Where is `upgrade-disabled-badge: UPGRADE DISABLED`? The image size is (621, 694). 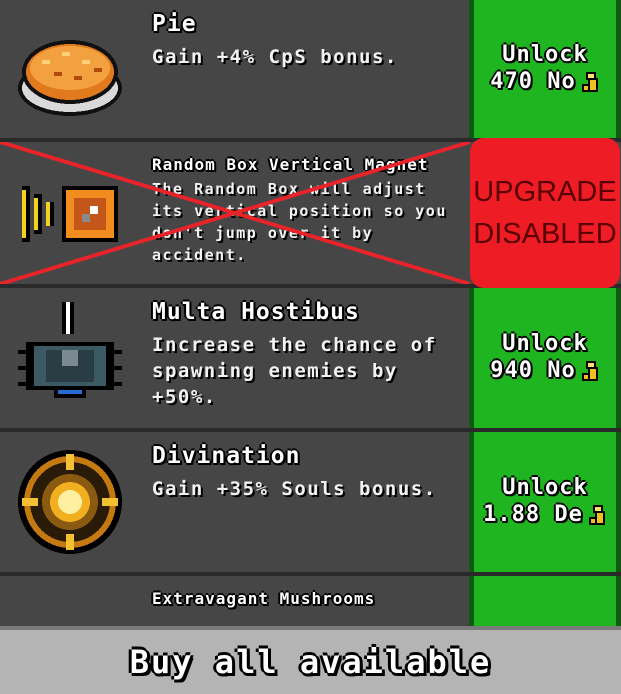 upgrade-disabled-badge: UPGRADE DISABLED is located at coordinates (545, 213).